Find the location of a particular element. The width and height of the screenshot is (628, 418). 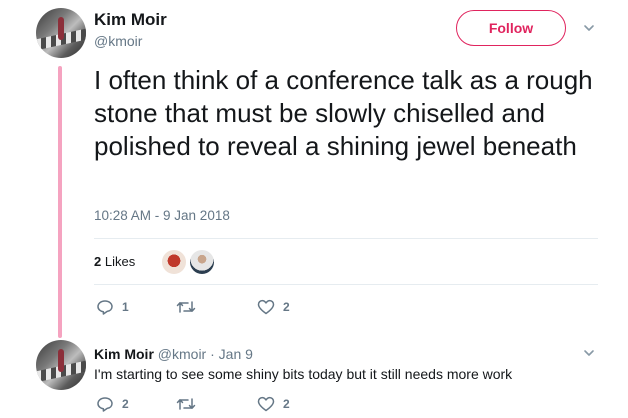

author-avatar is located at coordinates (61, 33).